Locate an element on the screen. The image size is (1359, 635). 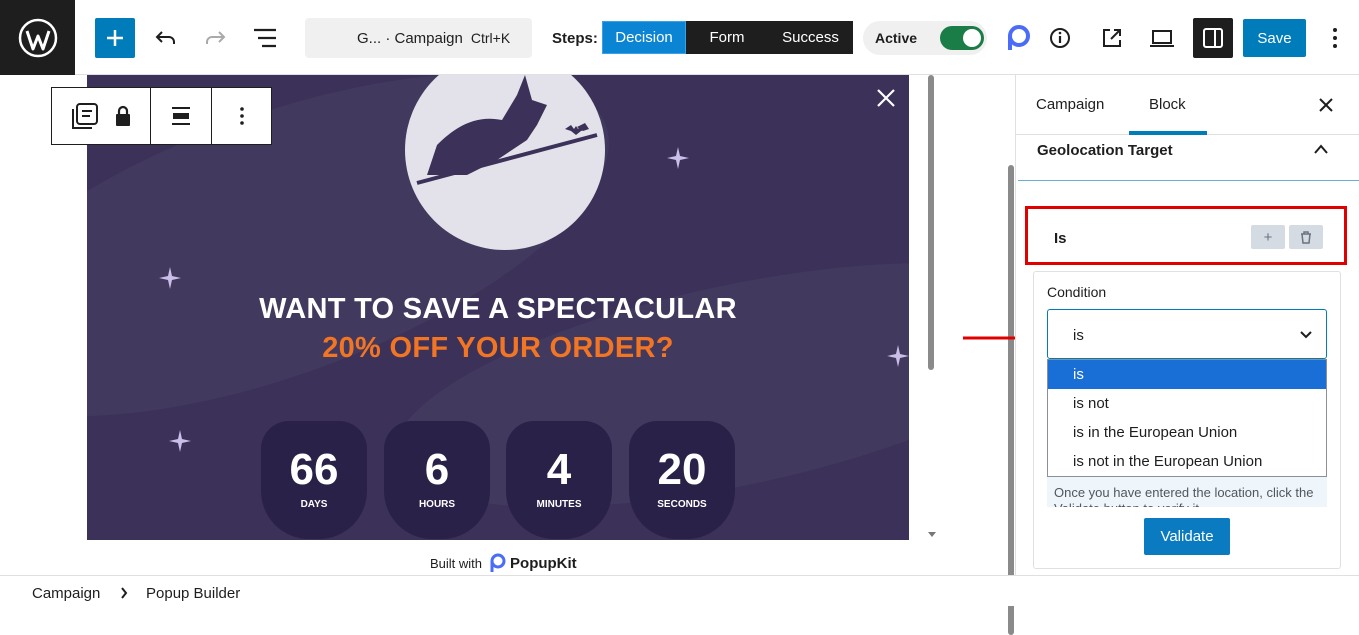
align-icon is located at coordinates (181, 116).